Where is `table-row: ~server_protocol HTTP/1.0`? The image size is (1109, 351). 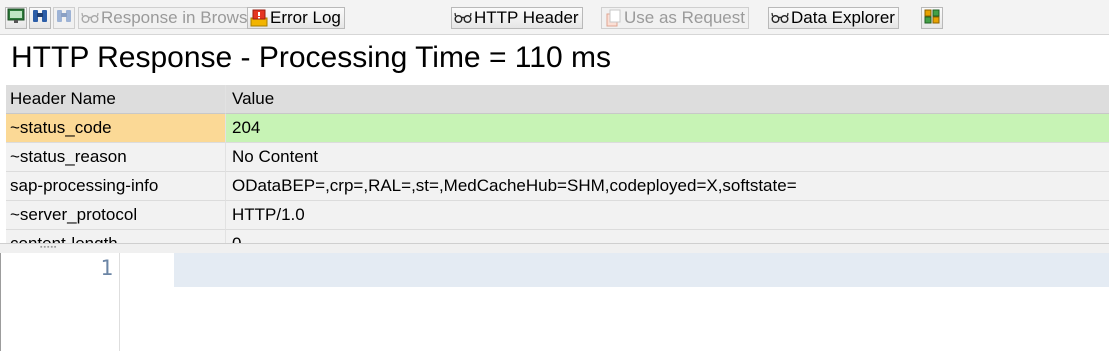 table-row: ~server_protocol HTTP/1.0 is located at coordinates (557, 215).